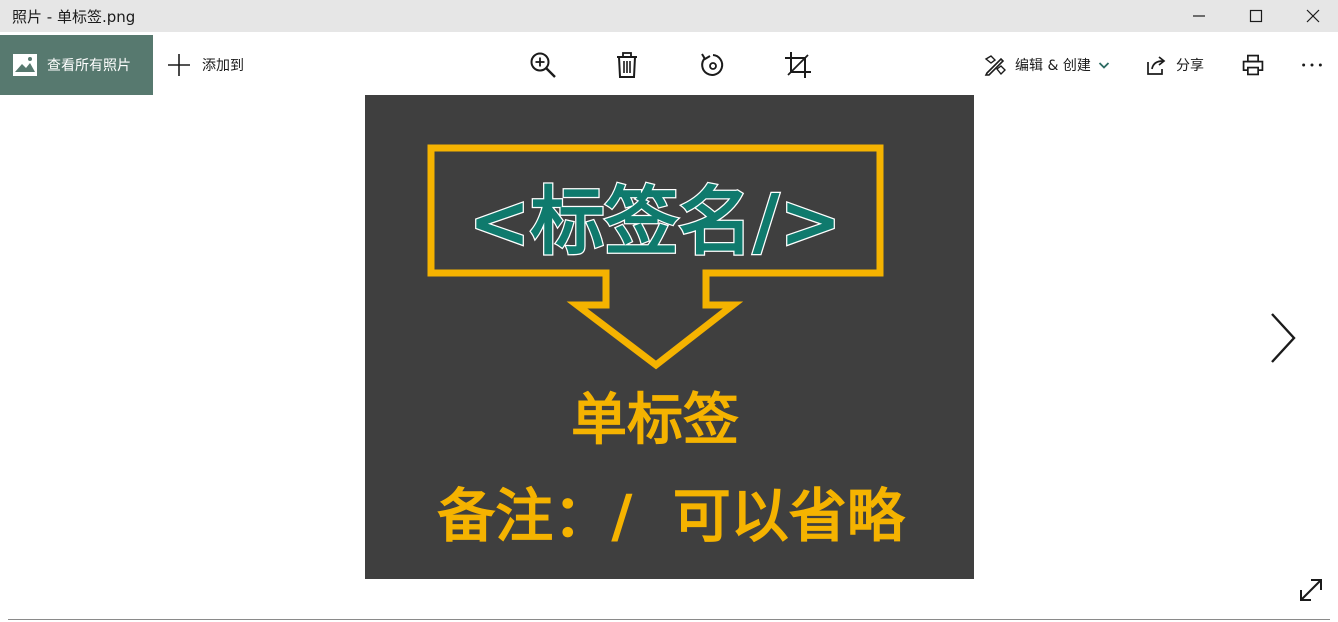 This screenshot has height=622, width=1338. I want to click on crop-button, so click(798, 65).